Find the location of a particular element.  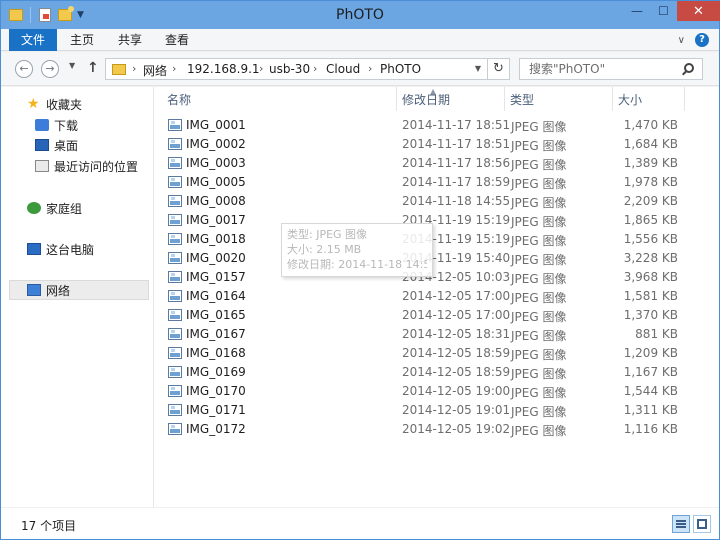

tooltip-size: 大小: 2.15 MB is located at coordinates (324, 249).